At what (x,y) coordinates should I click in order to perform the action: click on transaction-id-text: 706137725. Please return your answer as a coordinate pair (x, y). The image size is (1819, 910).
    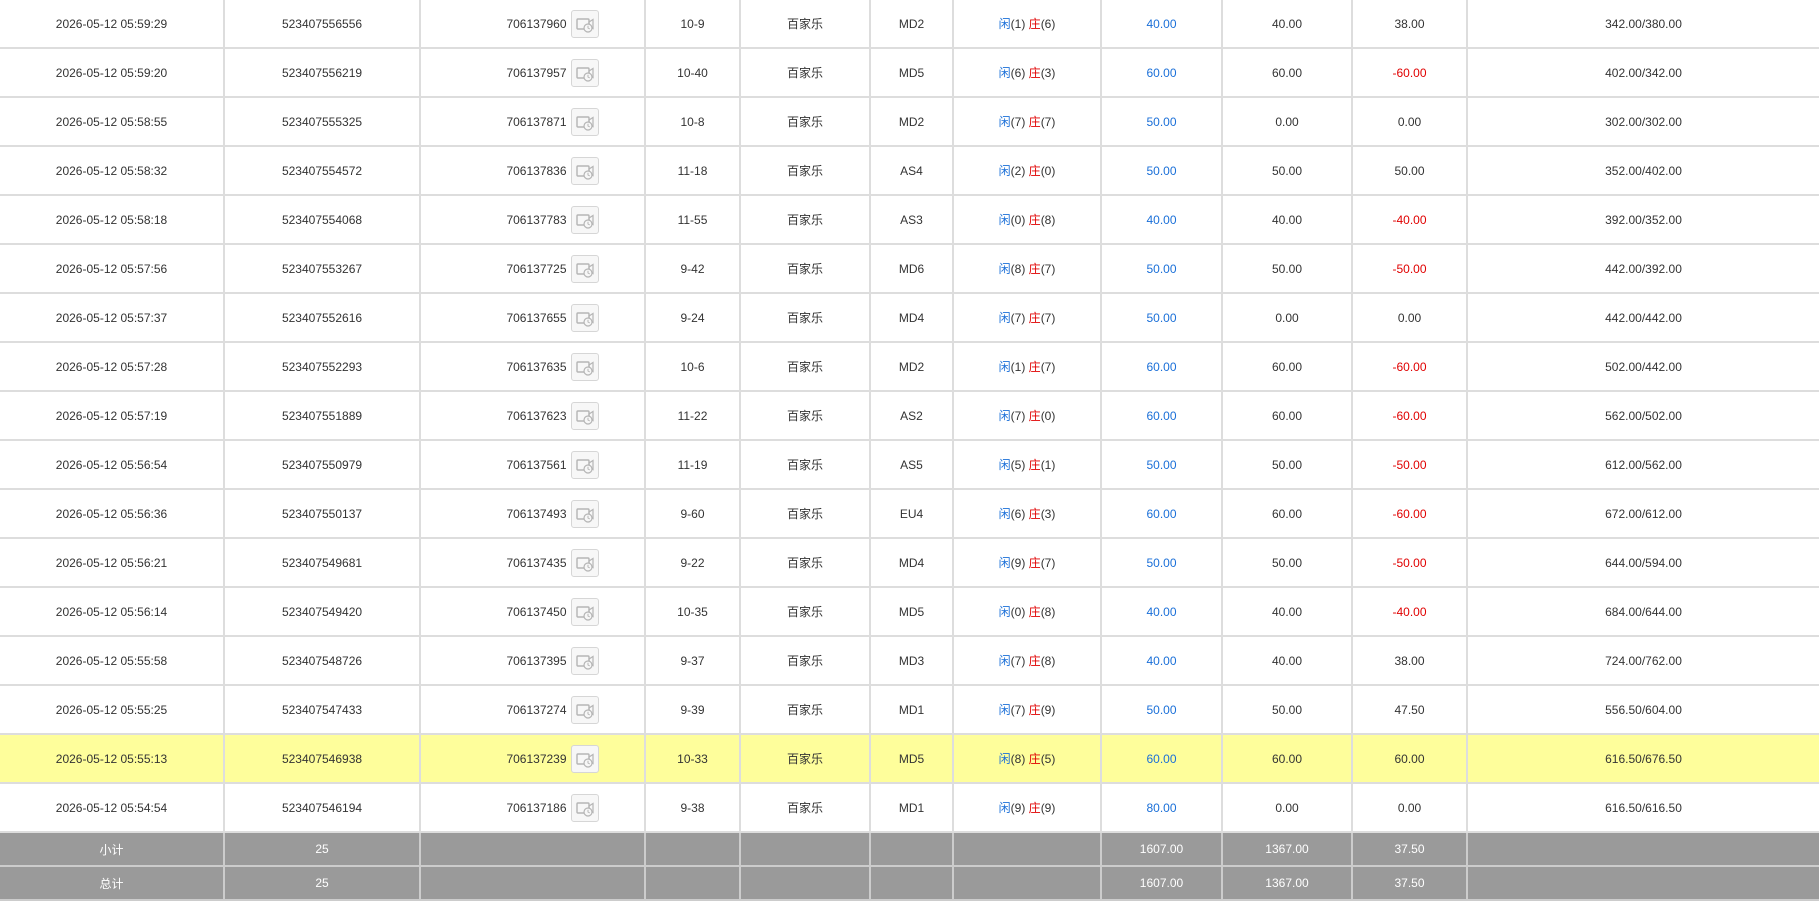
    Looking at the image, I should click on (536, 268).